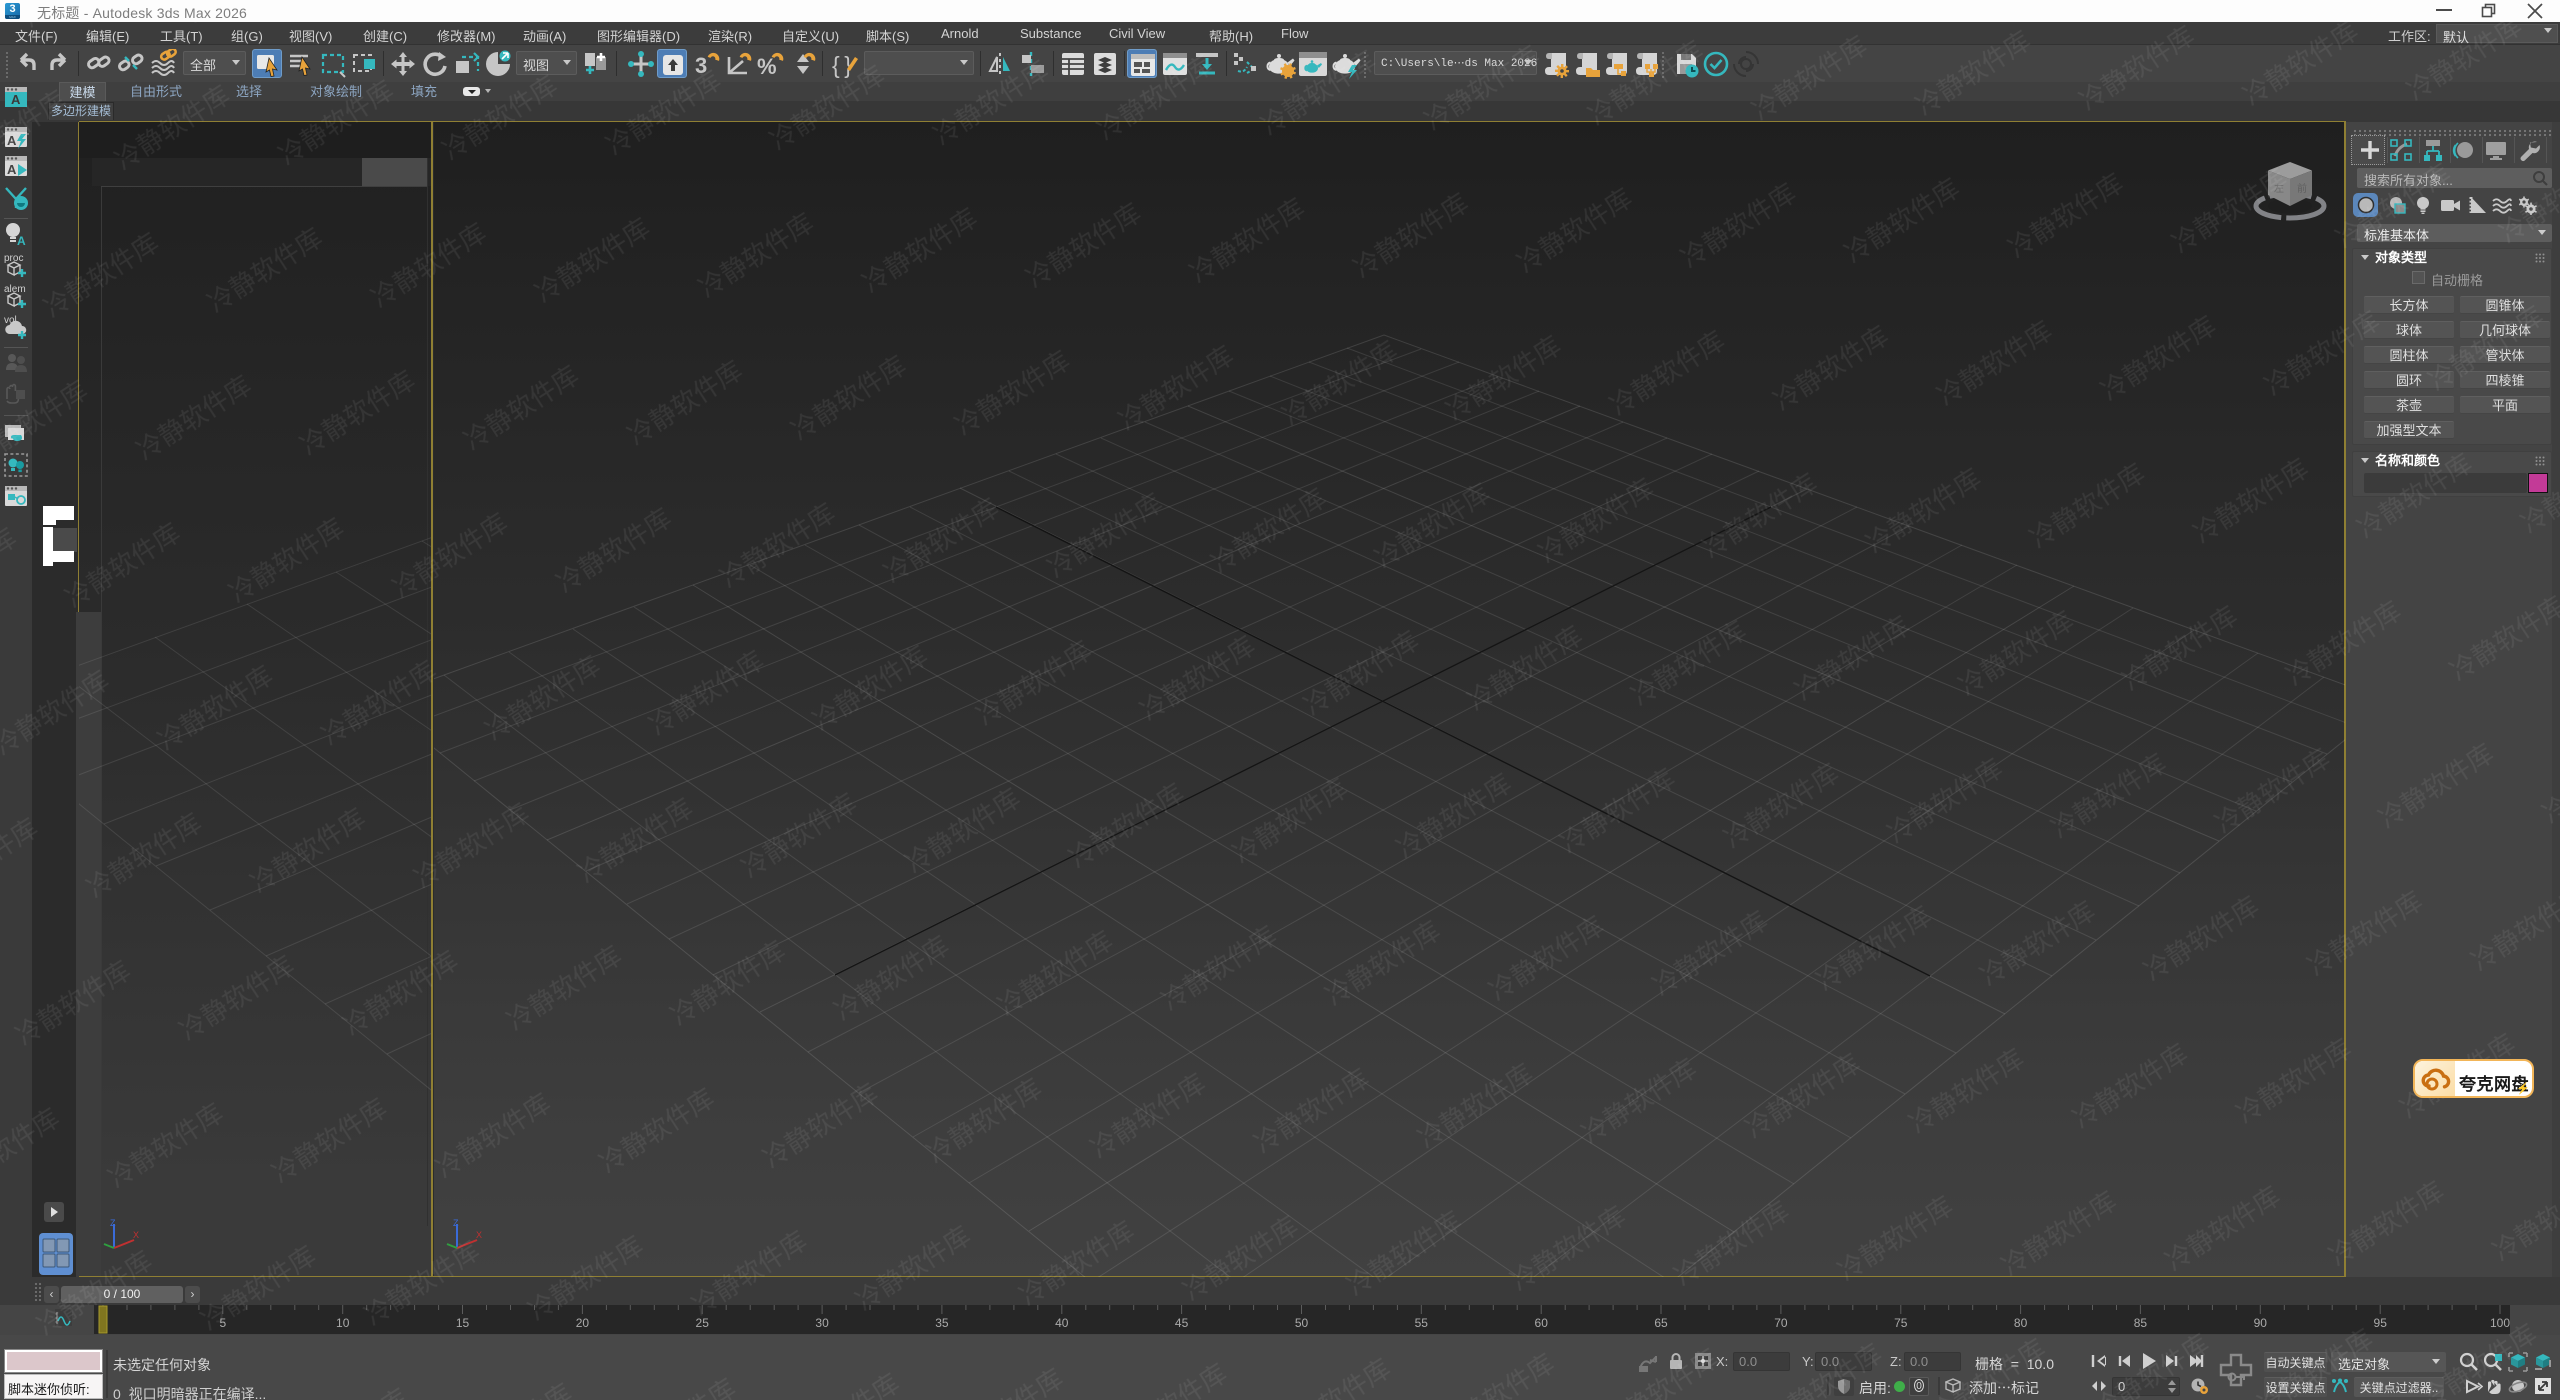  Describe the element at coordinates (2141, 1323) in the screenshot. I see `svg-text: 85` at that location.